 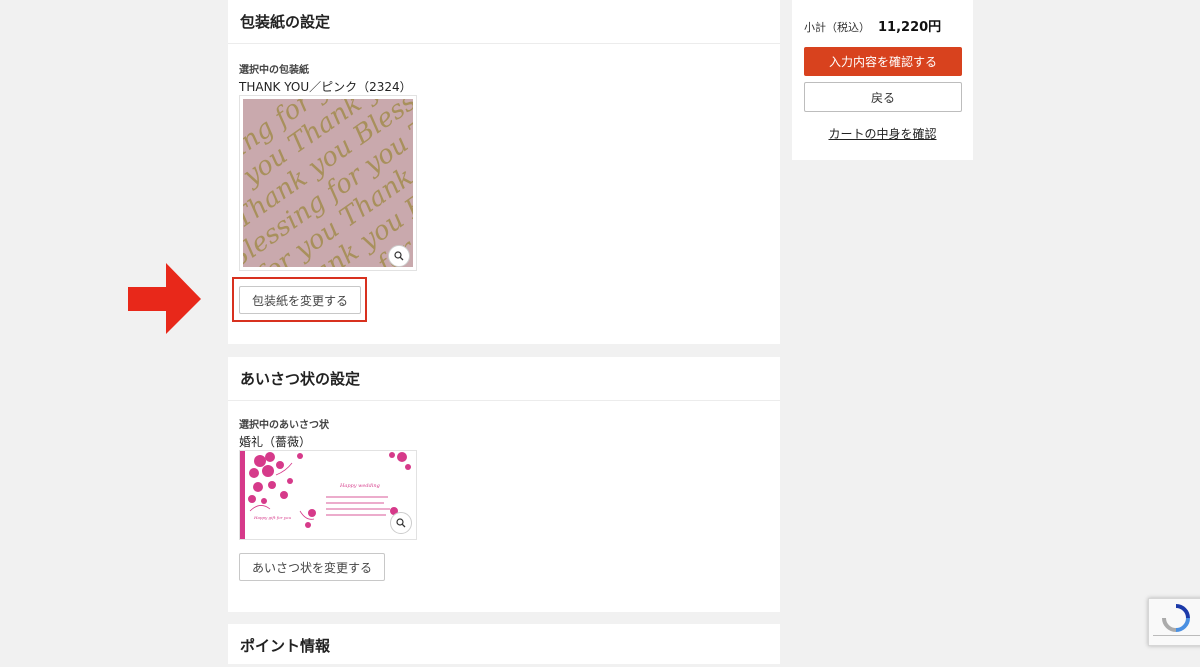 I want to click on greeting-card-side-text: Happy gift for you, so click(x=272, y=517).